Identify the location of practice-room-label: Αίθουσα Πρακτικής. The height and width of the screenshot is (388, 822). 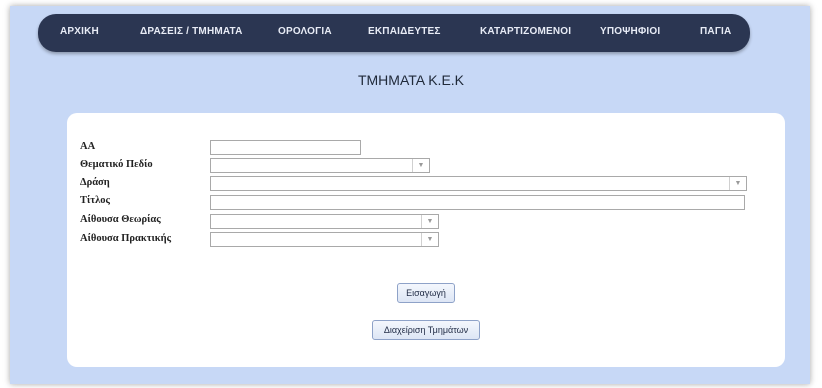
(126, 238).